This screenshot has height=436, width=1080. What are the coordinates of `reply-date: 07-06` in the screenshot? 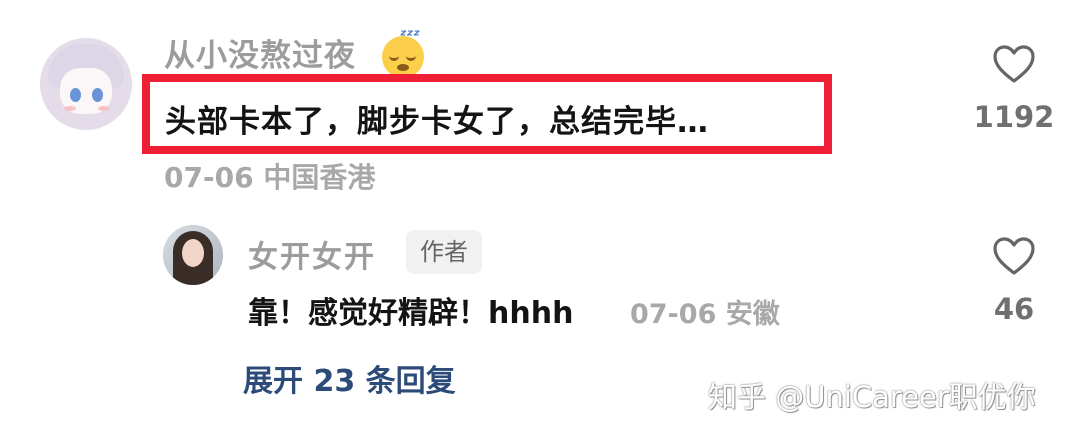 It's located at (673, 314).